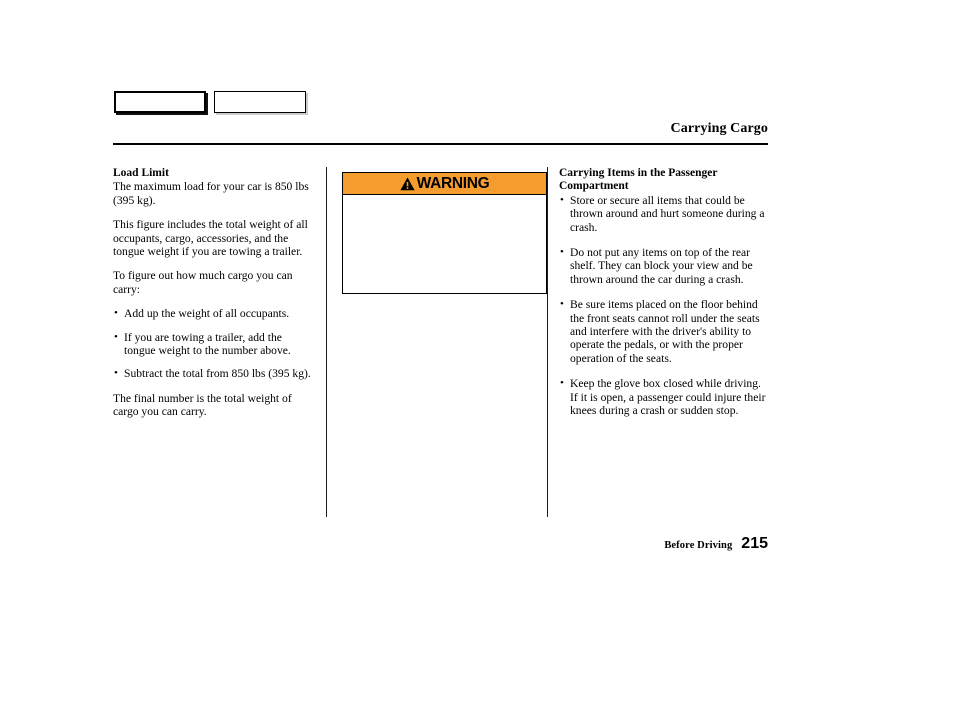  I want to click on chapter-tab-box-filled, so click(160, 102).